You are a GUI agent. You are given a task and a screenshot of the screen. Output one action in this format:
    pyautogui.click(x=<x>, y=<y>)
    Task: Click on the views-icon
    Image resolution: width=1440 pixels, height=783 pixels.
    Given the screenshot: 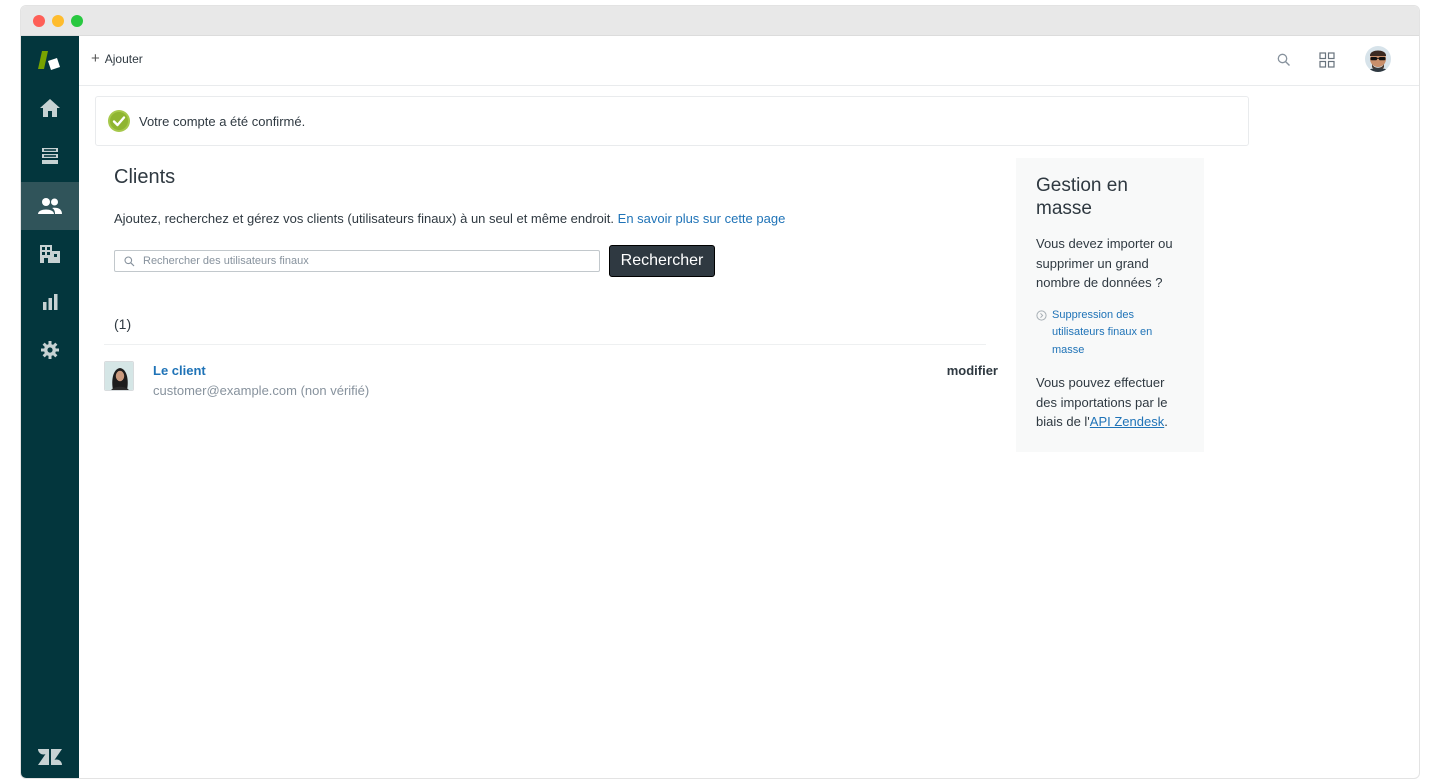 What is the action you would take?
    pyautogui.click(x=50, y=156)
    